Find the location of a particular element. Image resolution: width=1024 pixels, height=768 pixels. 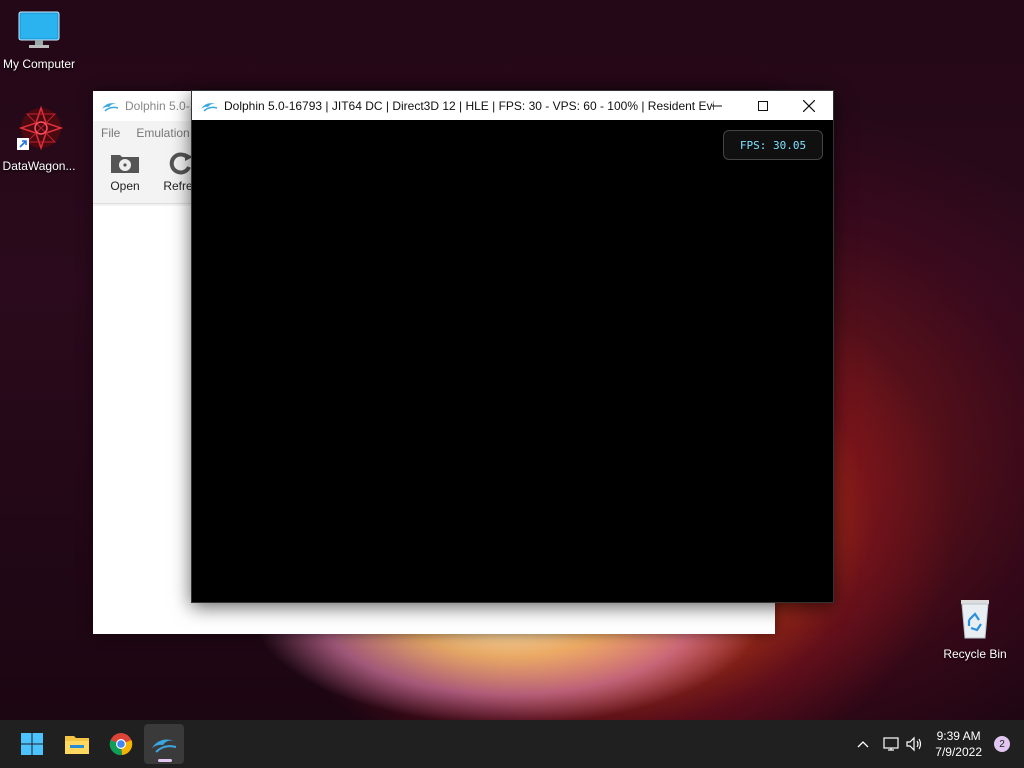

network-icon is located at coordinates (891, 744).